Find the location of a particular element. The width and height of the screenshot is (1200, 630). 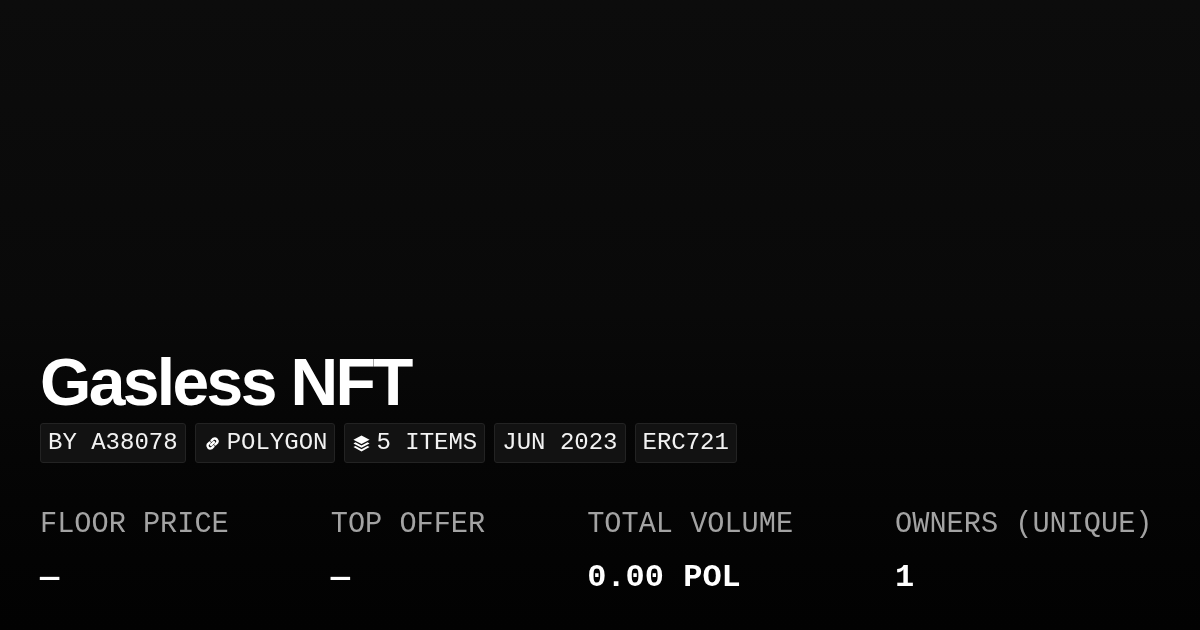

collection-title: Gasless NFT is located at coordinates (225, 382).